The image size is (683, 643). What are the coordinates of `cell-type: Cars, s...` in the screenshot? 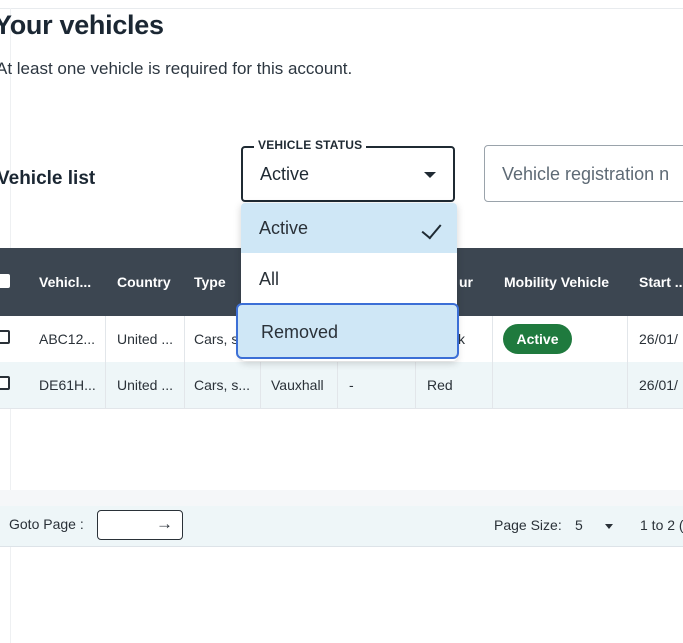 It's located at (222, 385).